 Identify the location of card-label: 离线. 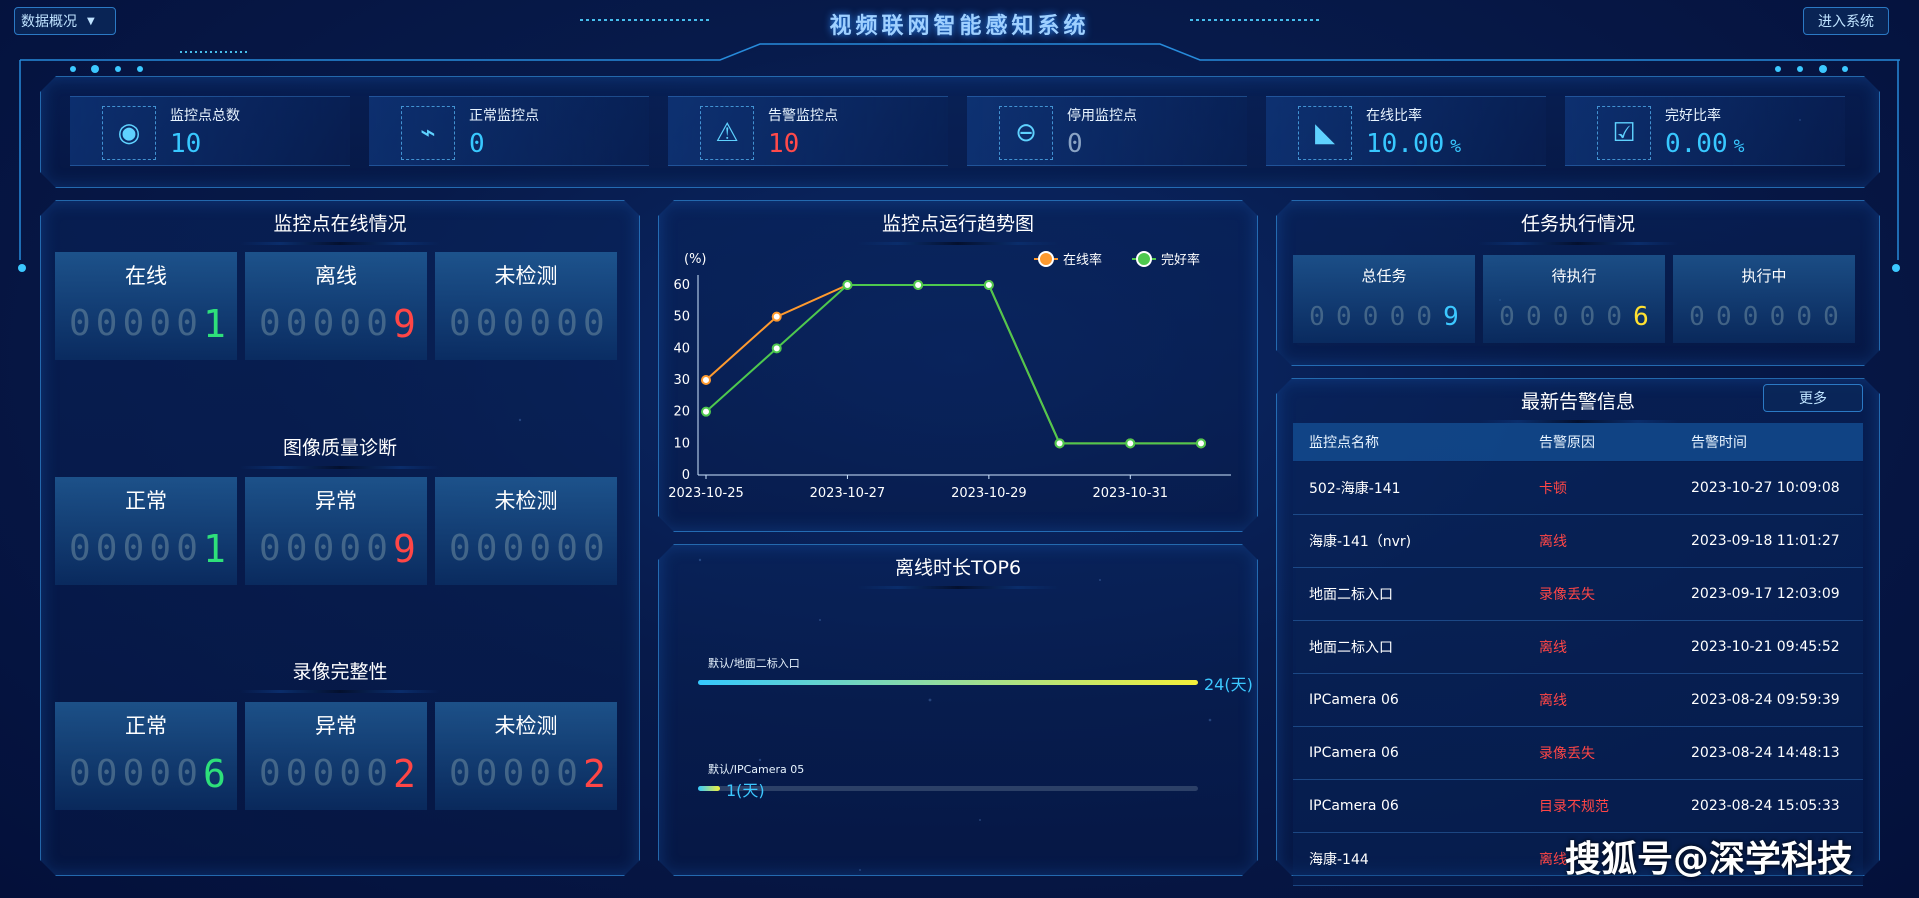
(336, 276).